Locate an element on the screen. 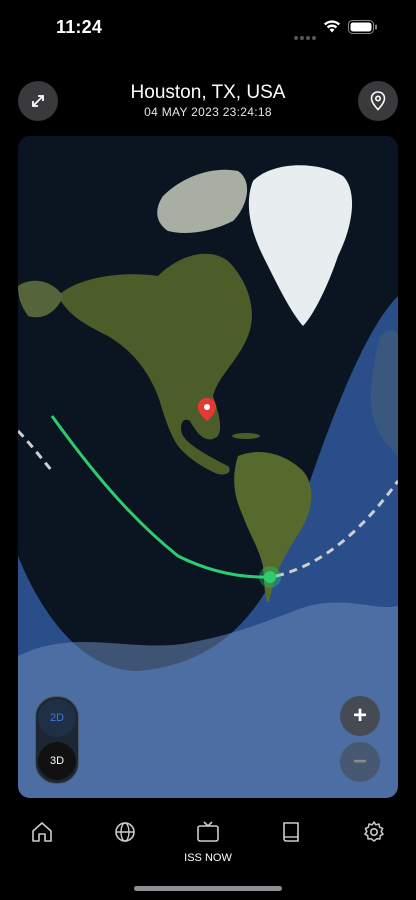 The width and height of the screenshot is (416, 900). tab-settings is located at coordinates (374, 843).